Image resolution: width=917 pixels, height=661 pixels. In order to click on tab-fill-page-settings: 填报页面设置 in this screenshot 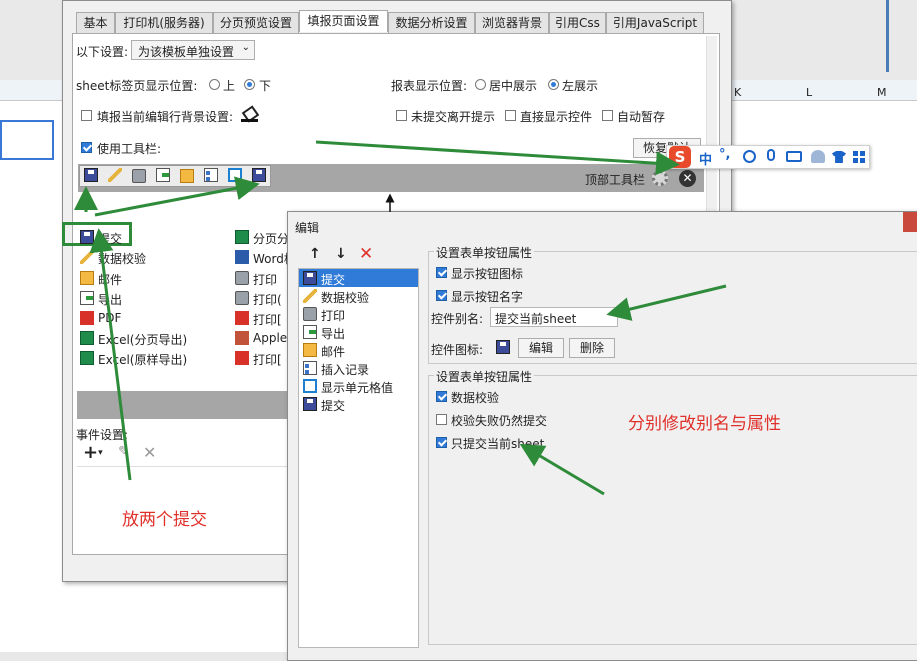, I will do `click(343, 21)`.